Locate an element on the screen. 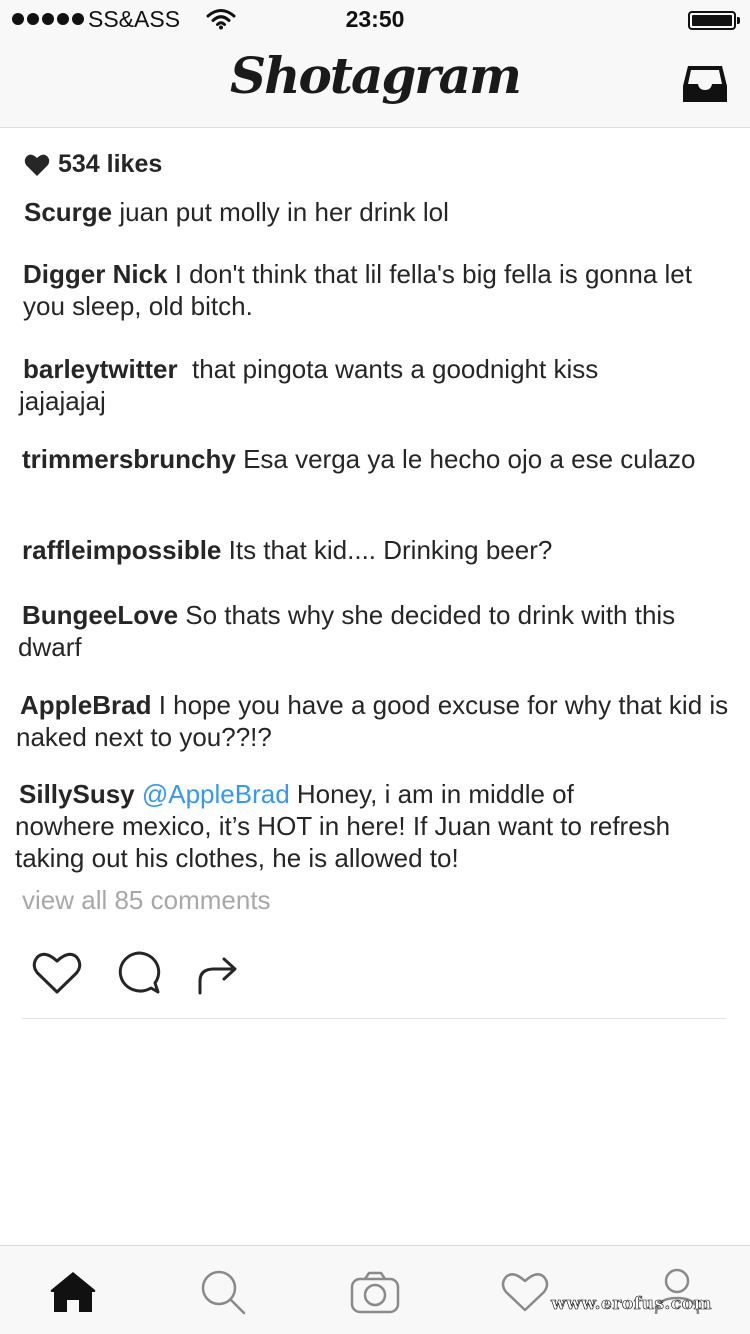  status-bar: SS&ASS 23:50 is located at coordinates (375, 20).